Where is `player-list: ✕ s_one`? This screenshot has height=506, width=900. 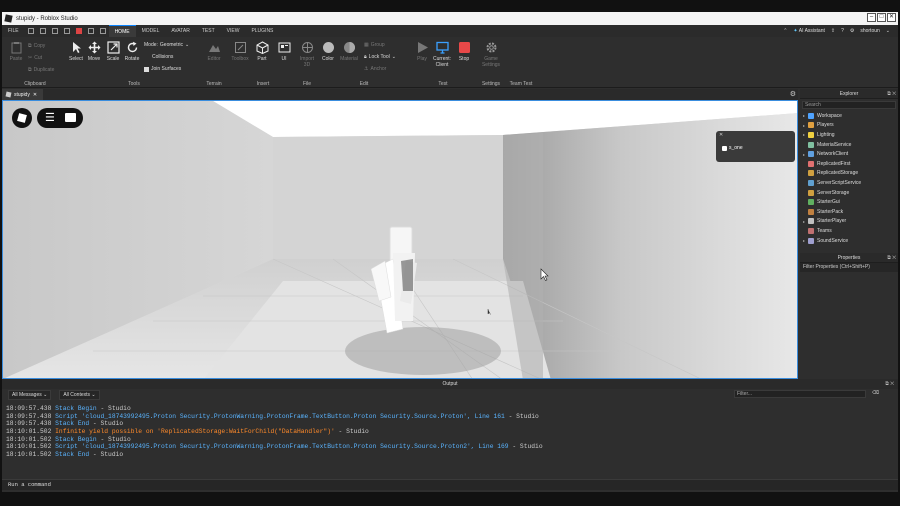
player-list: ✕ s_one is located at coordinates (755, 146).